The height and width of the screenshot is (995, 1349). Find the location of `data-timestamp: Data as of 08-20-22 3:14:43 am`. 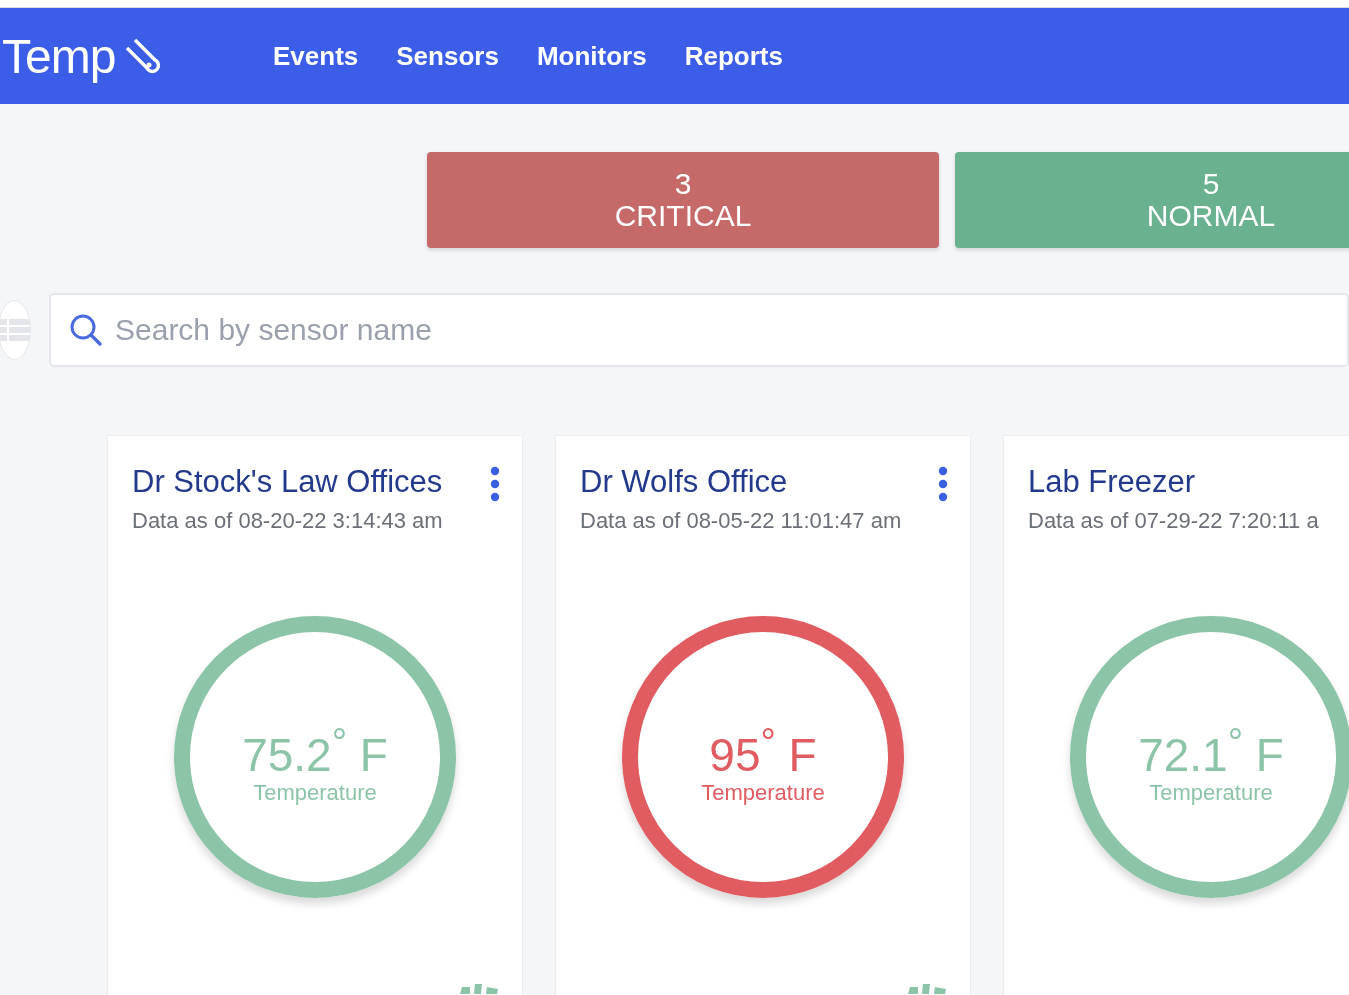

data-timestamp: Data as of 08-20-22 3:14:43 am is located at coordinates (287, 521).